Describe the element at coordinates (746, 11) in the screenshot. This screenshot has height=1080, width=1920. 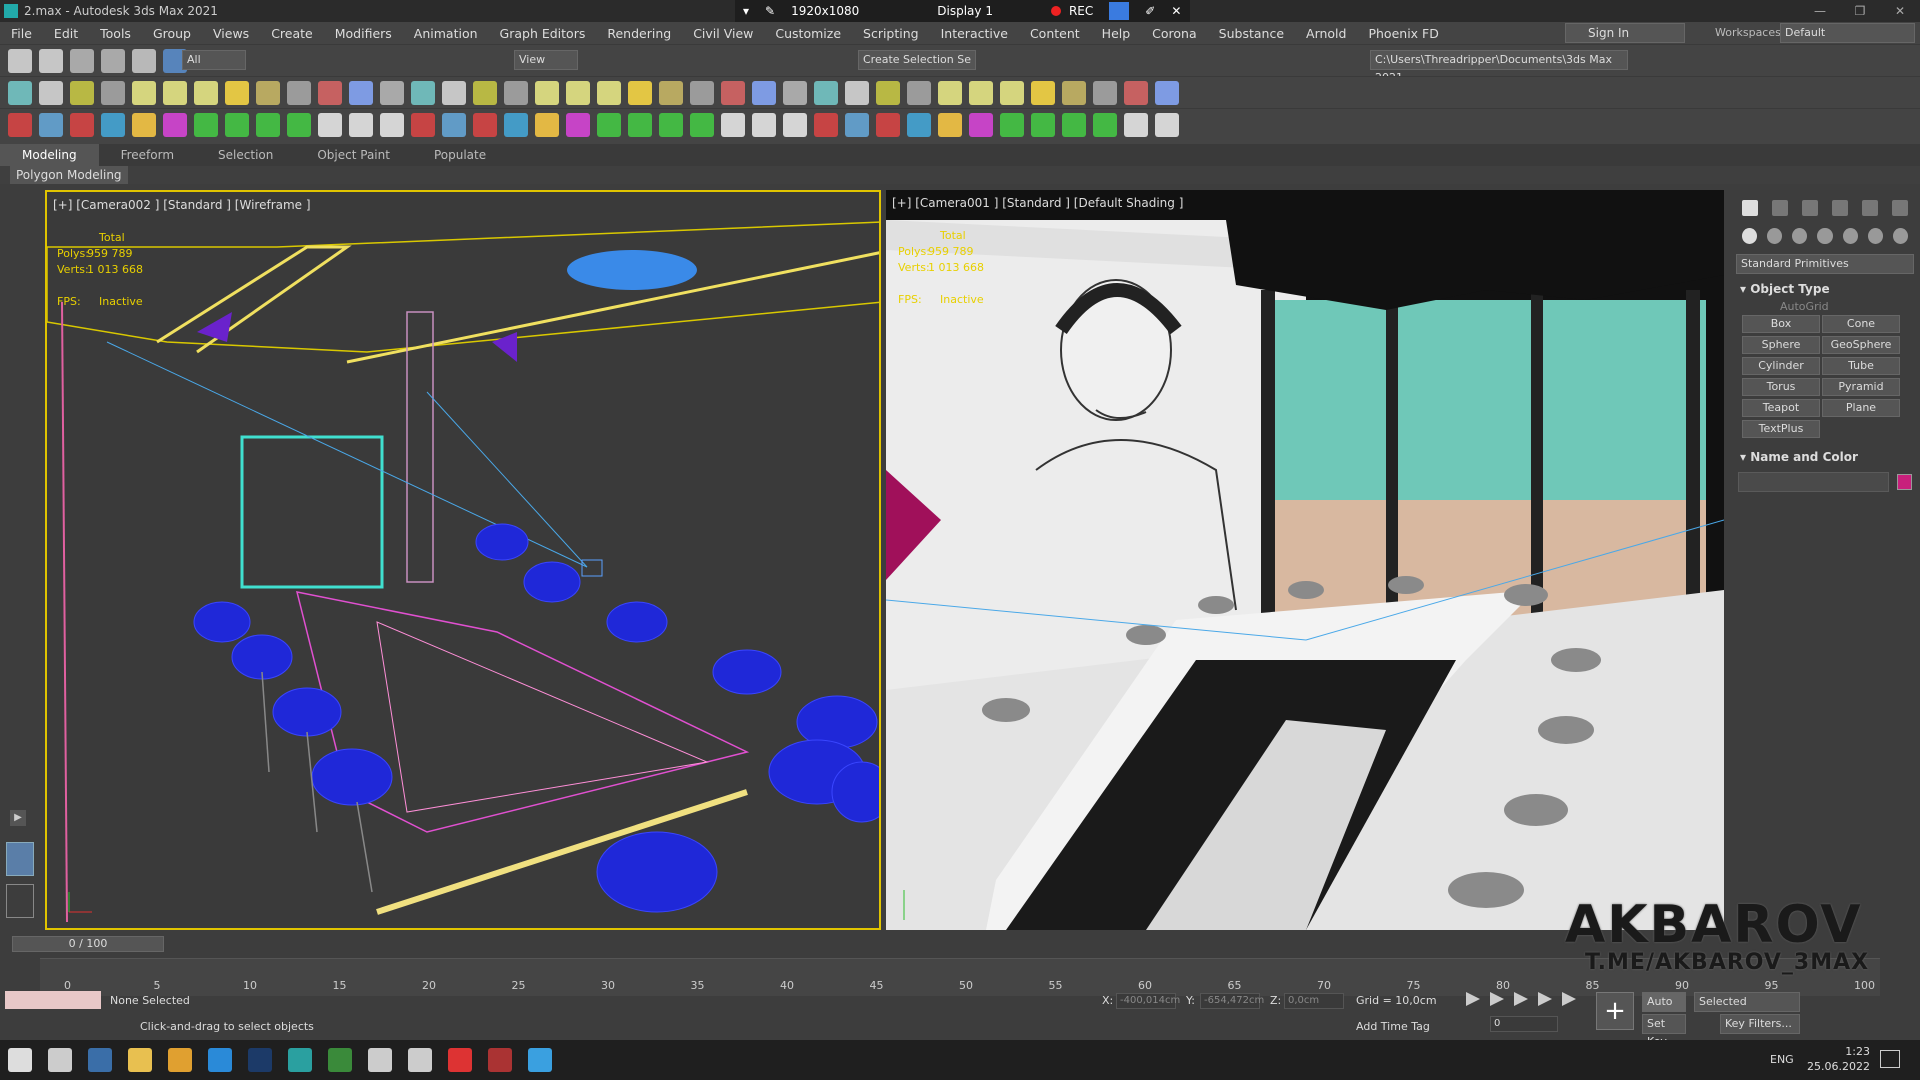
I see `chevron-down-icon: ▾` at that location.